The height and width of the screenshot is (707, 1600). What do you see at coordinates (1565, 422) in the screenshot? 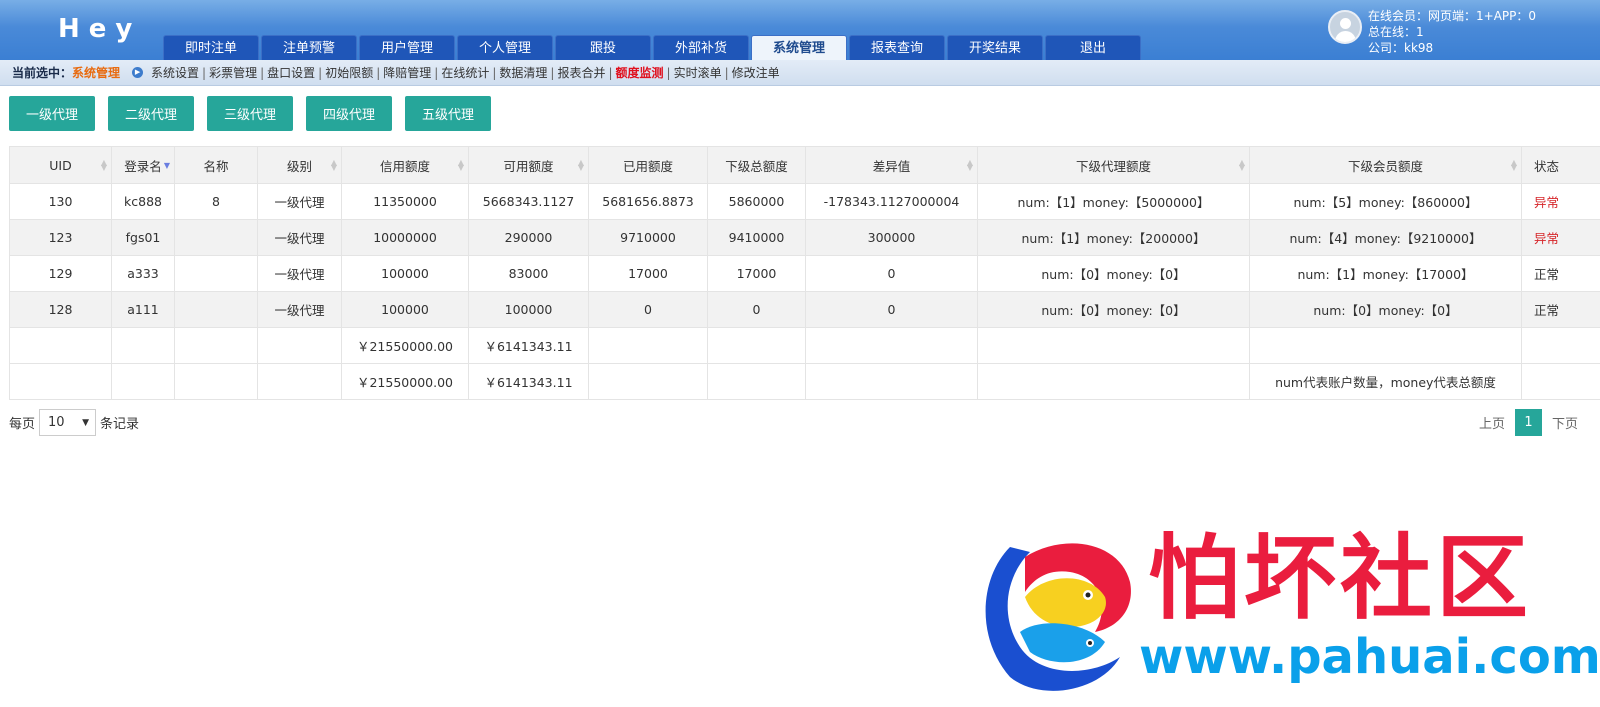
I see `next-page-button: 下页` at bounding box center [1565, 422].